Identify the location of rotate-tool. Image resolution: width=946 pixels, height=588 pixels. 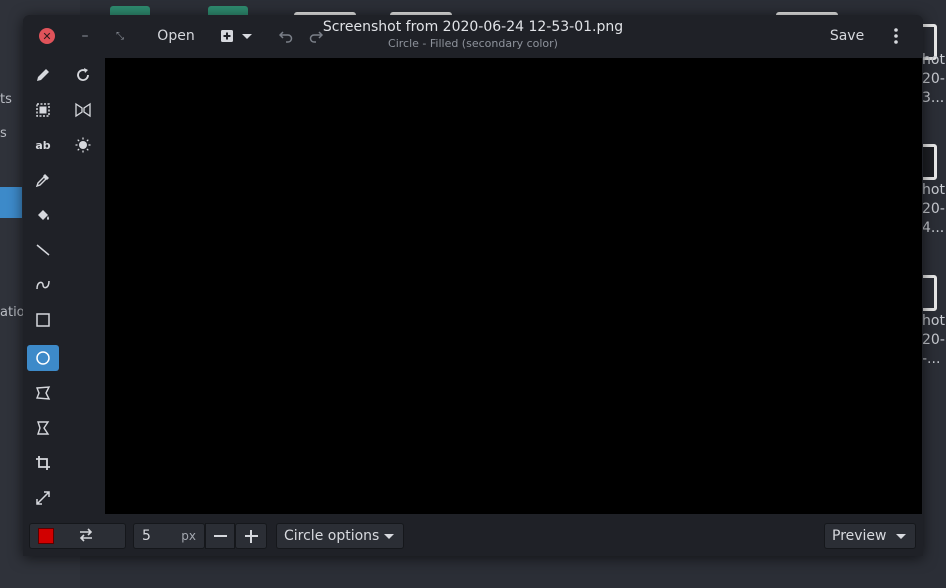
(83, 75).